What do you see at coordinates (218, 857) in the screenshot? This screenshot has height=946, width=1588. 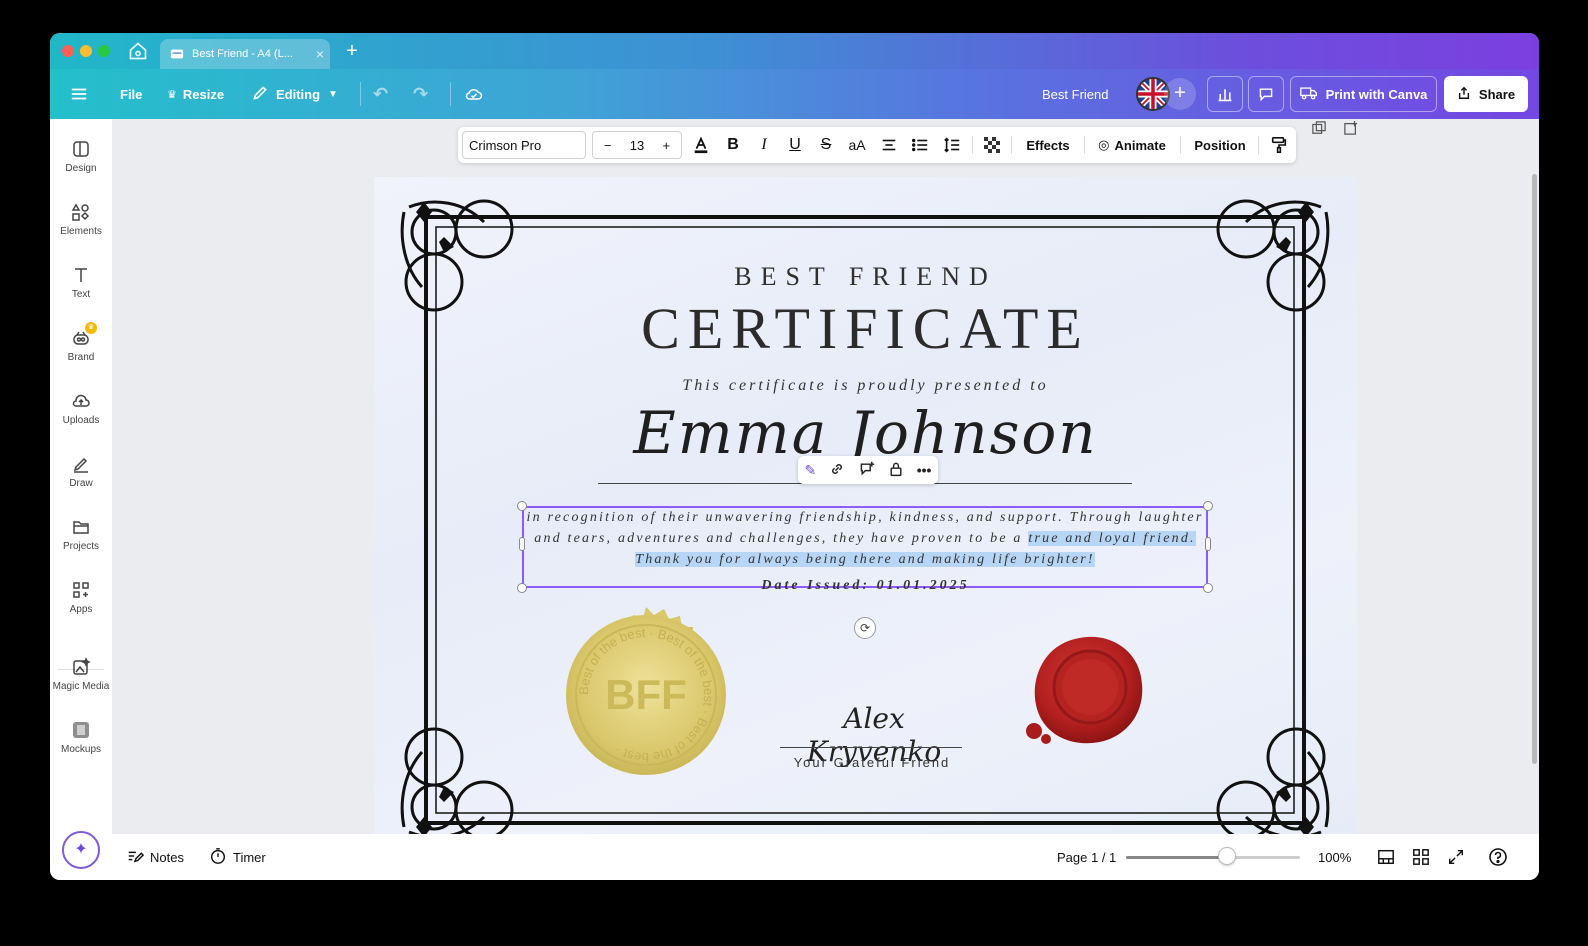 I see `timer-icon` at bounding box center [218, 857].